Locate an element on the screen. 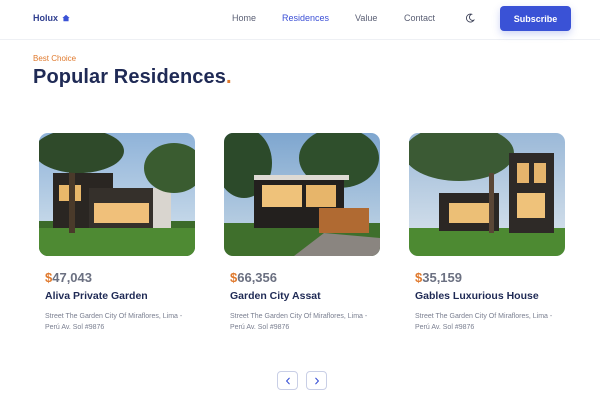 The width and height of the screenshot is (600, 400). nav-value-link: Value is located at coordinates (366, 18).